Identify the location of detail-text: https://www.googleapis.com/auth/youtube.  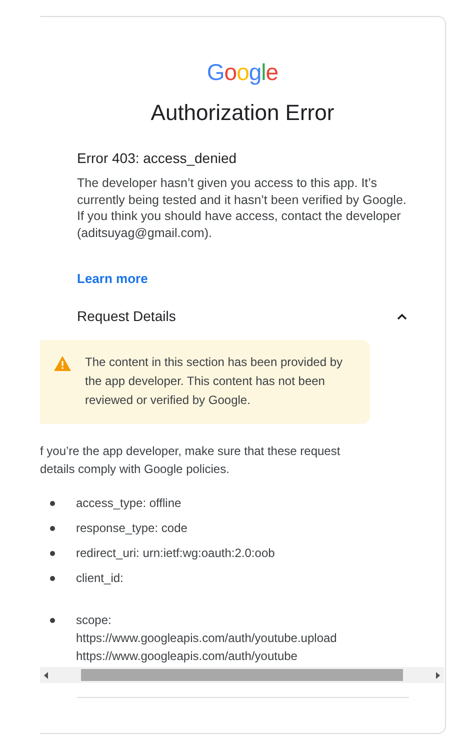
(187, 656).